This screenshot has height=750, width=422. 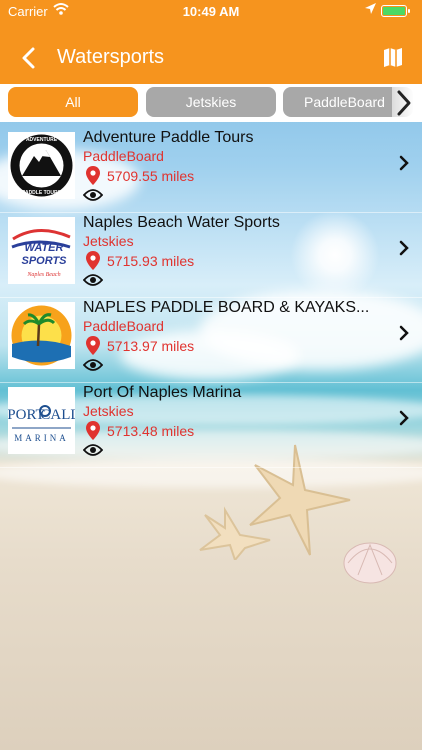 What do you see at coordinates (370, 563) in the screenshot?
I see `shell-image` at bounding box center [370, 563].